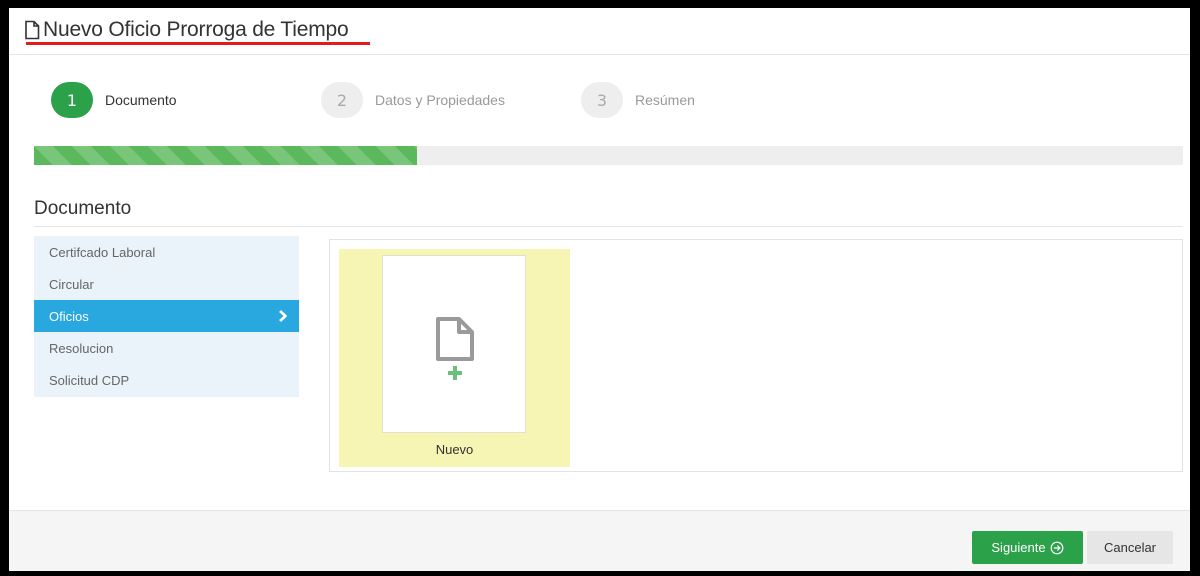 This screenshot has width=1200, height=576. What do you see at coordinates (342, 100) in the screenshot?
I see `step-number: 2` at bounding box center [342, 100].